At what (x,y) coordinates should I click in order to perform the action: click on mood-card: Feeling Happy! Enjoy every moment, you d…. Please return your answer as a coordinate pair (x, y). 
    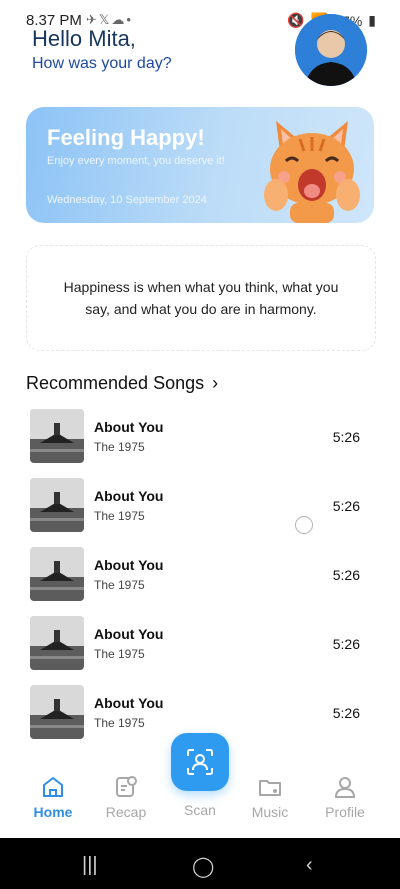
    Looking at the image, I should click on (200, 165).